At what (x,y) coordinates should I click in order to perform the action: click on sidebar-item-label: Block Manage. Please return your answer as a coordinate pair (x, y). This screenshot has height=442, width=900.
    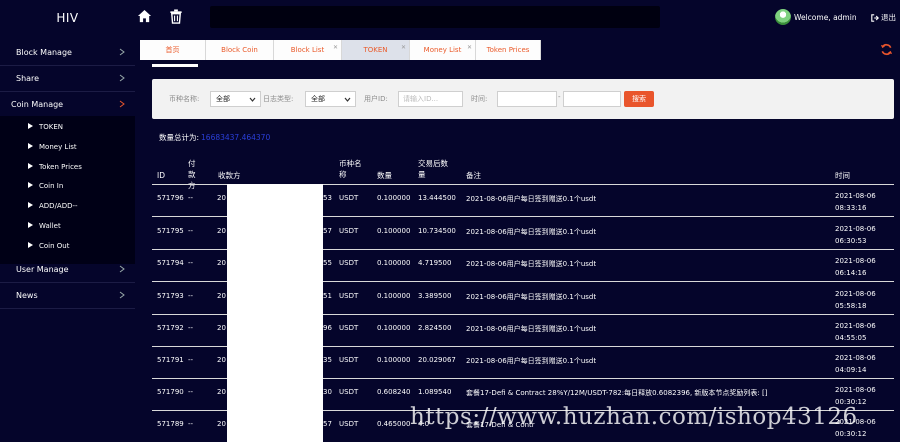
    Looking at the image, I should click on (44, 52).